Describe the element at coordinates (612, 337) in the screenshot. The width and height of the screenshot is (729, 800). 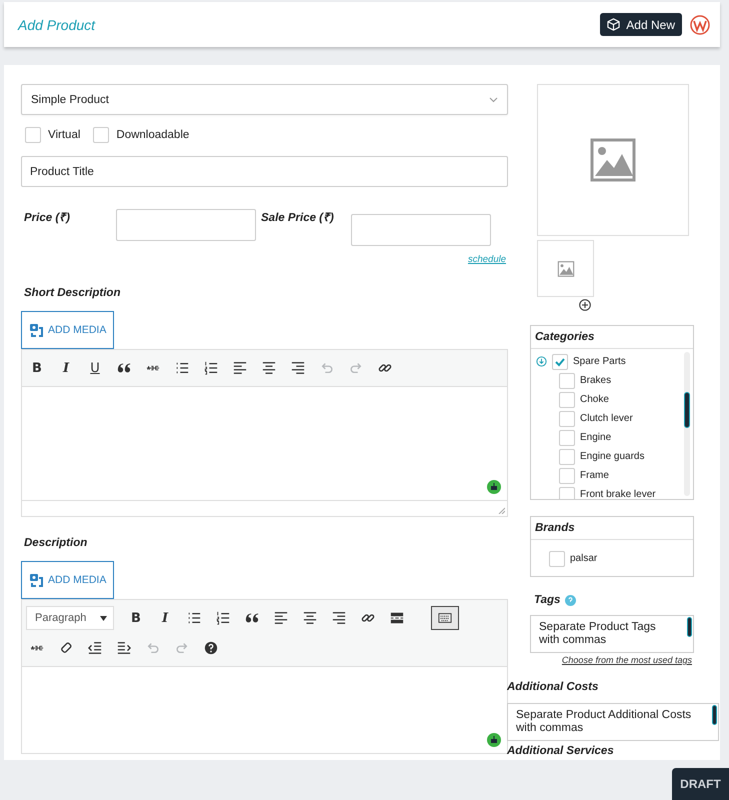
I see `panel-title: Categories` at that location.